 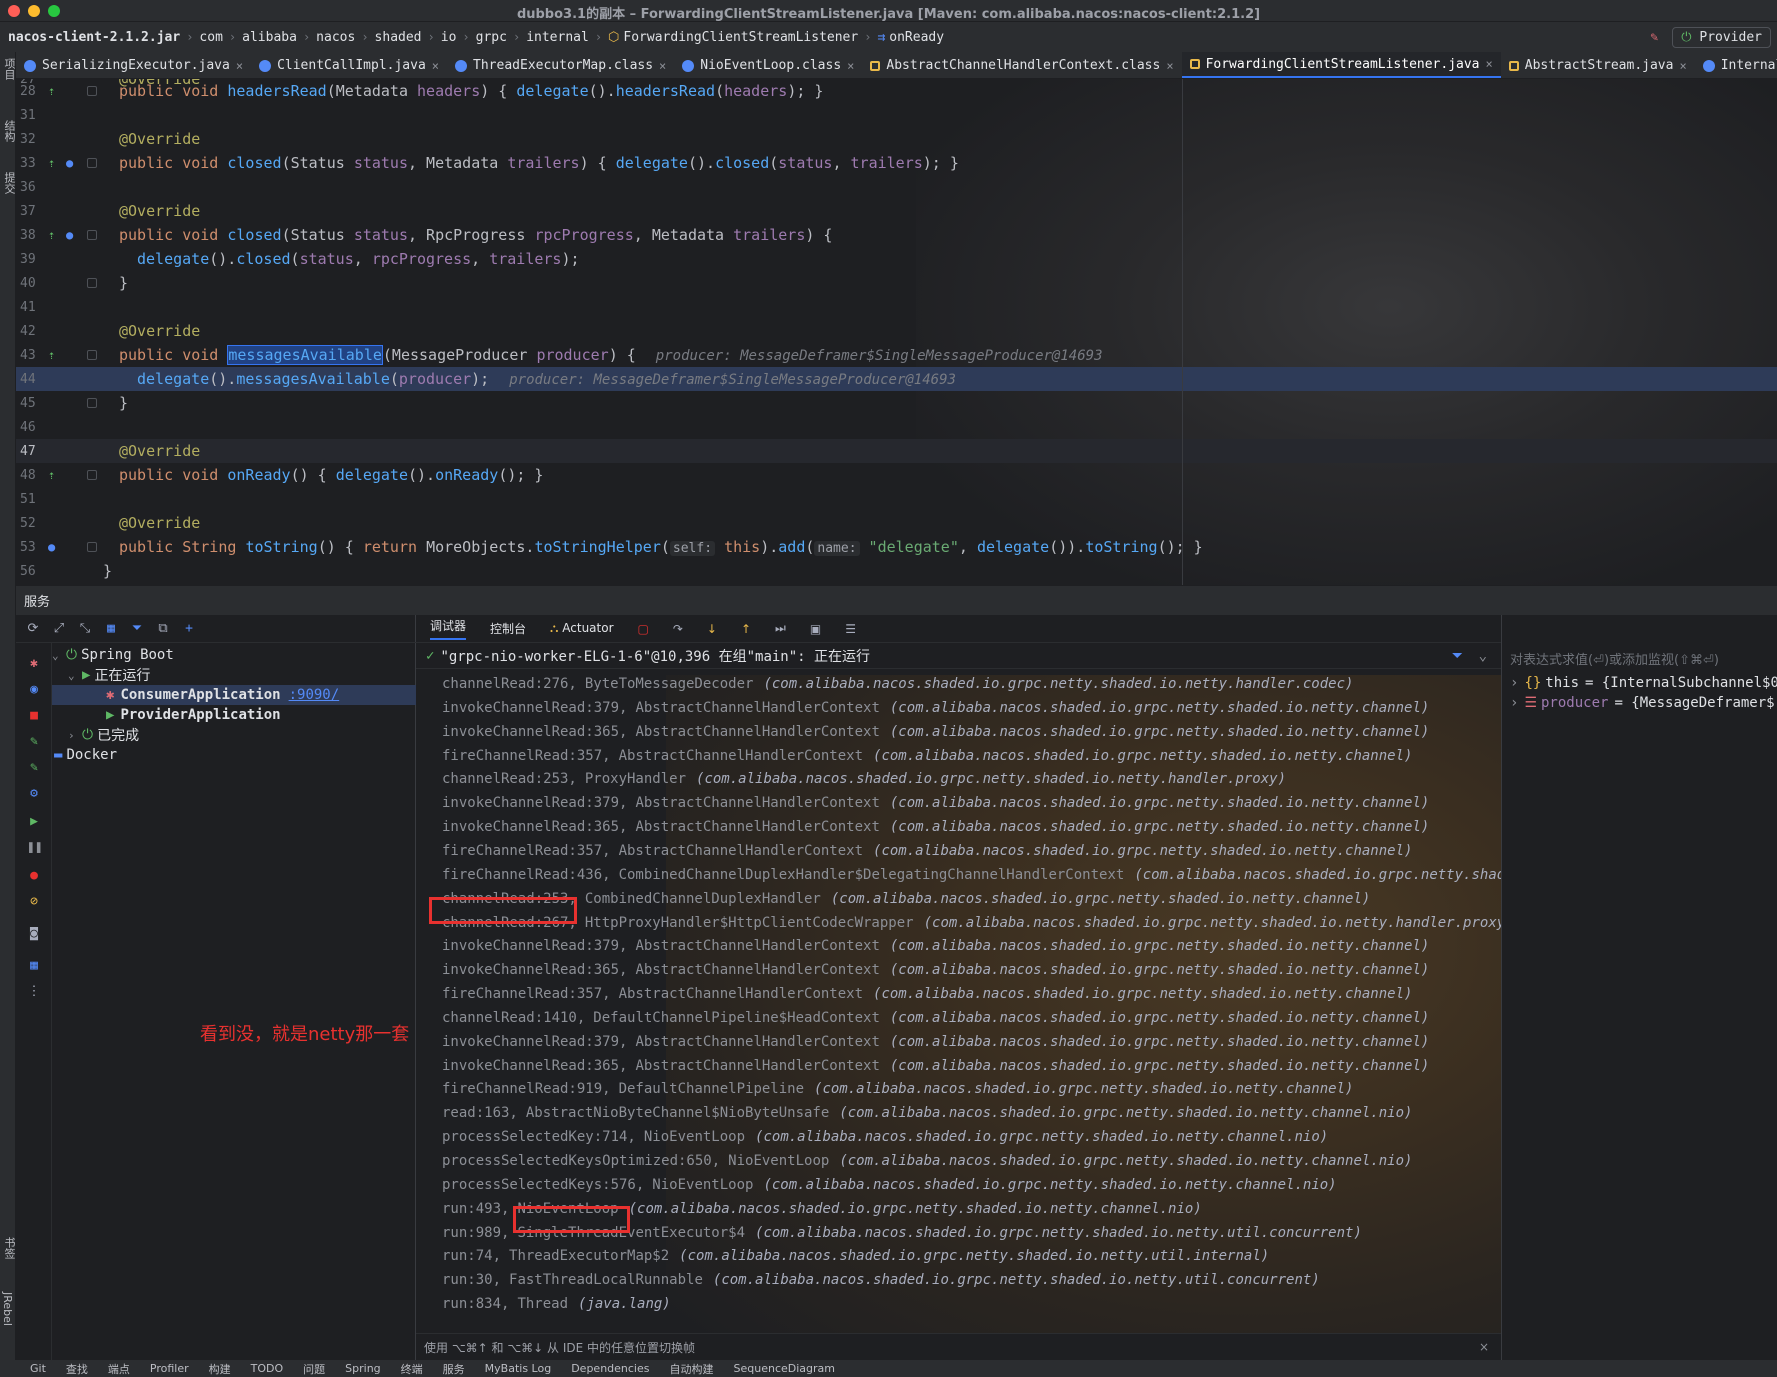 What do you see at coordinates (94, 37) in the screenshot?
I see `breadcrumb-item: nacos-client-2.1.2.jar` at bounding box center [94, 37].